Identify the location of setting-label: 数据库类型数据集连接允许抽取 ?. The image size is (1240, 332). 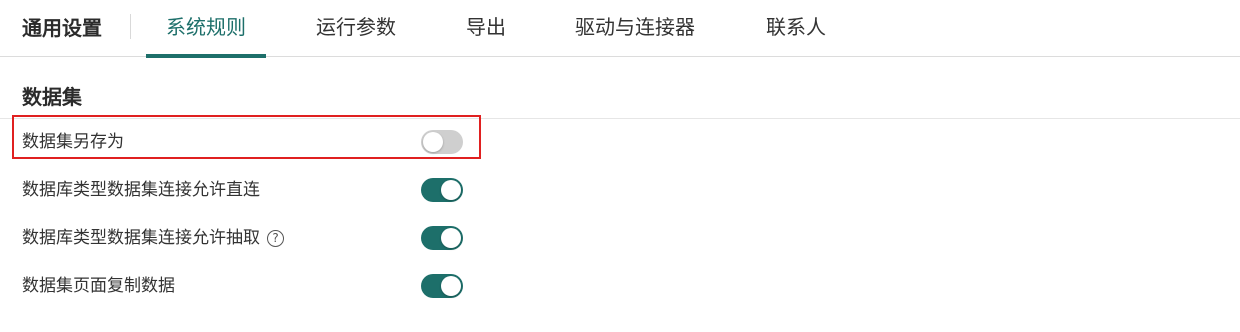
(153, 238).